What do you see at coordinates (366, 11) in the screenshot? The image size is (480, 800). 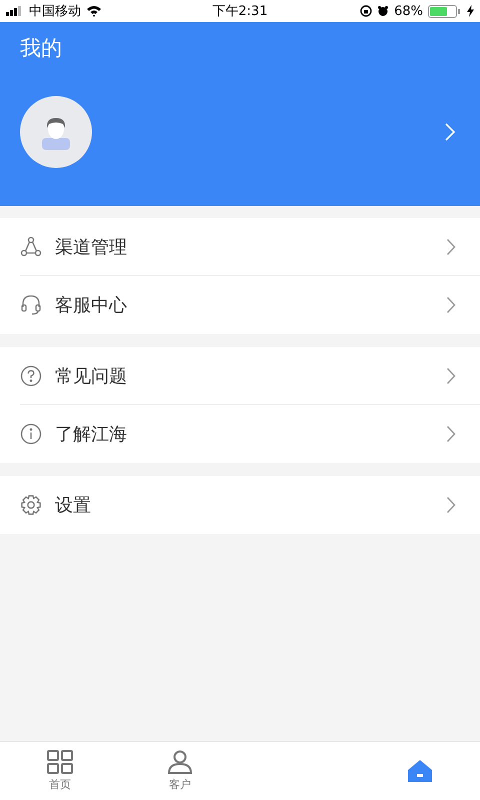 I see `rotation-lock-icon` at bounding box center [366, 11].